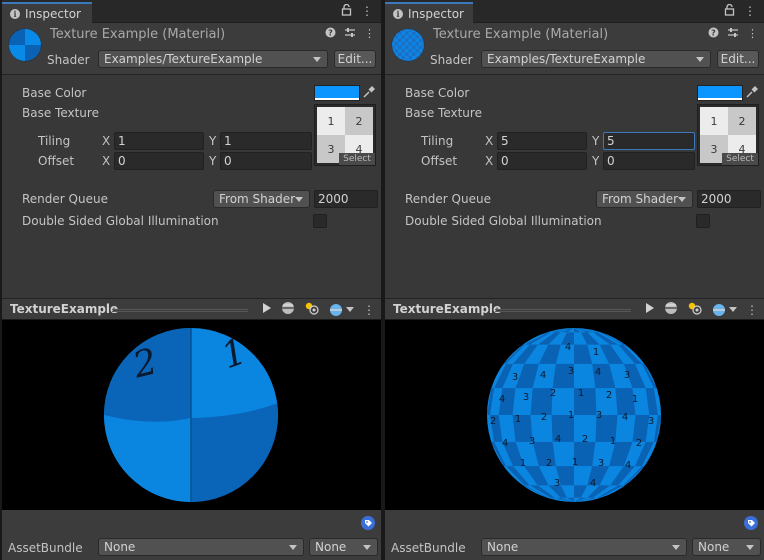 This screenshot has width=764, height=560. I want to click on base-texture-label: Base Texture, so click(443, 113).